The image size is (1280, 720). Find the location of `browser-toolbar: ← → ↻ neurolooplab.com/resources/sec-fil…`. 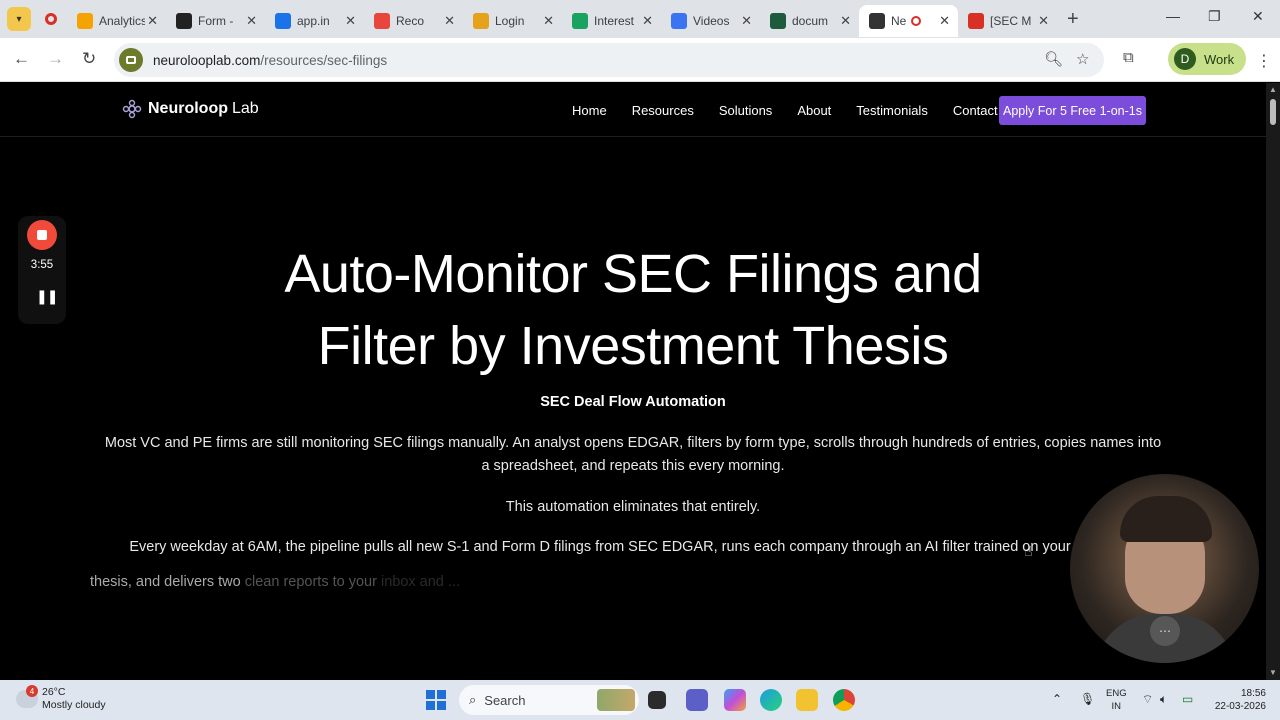

browser-toolbar: ← → ↻ neurolooplab.com/resources/sec-fil… is located at coordinates (640, 60).